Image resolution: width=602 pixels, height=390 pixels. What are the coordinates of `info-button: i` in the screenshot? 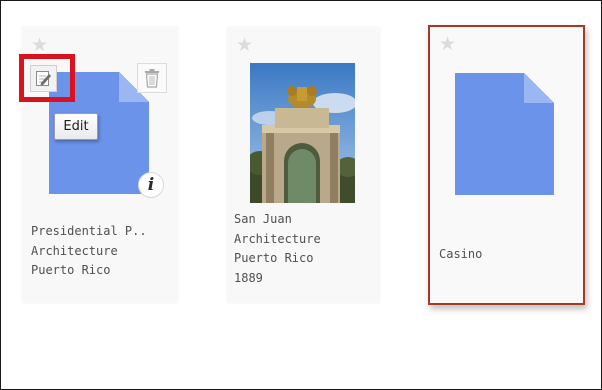 It's located at (151, 185).